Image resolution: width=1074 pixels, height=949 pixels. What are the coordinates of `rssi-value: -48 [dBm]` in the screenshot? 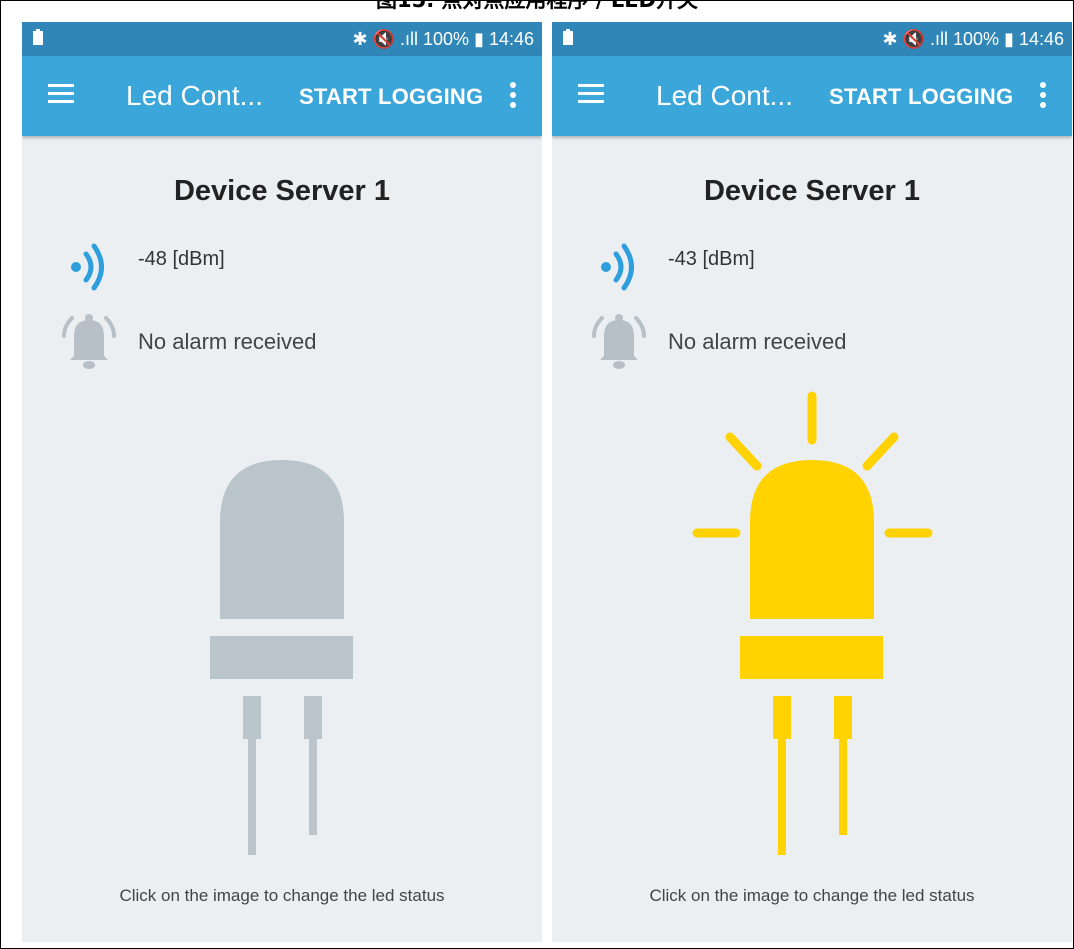 It's located at (181, 259).